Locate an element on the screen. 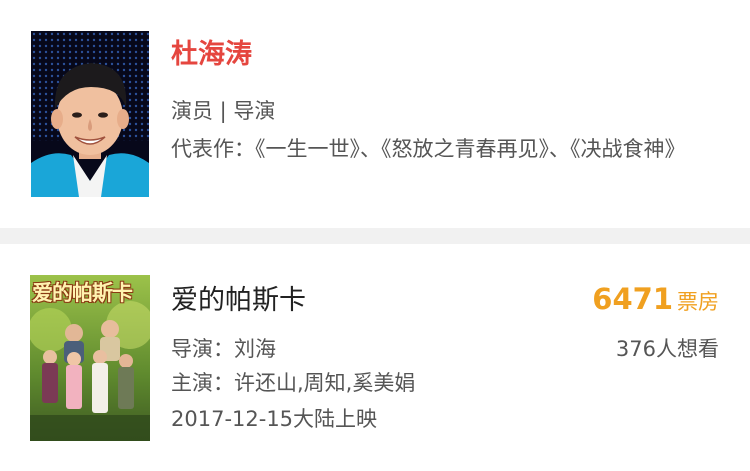  movie-director: 导演：刘海 is located at coordinates (223, 349).